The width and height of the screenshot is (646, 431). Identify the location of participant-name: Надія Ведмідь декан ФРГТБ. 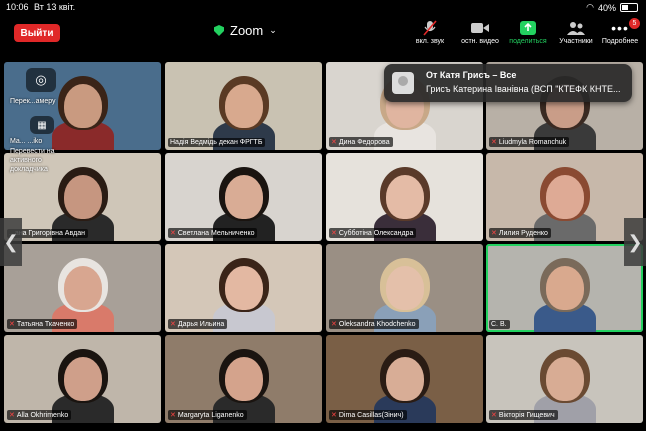
(216, 142).